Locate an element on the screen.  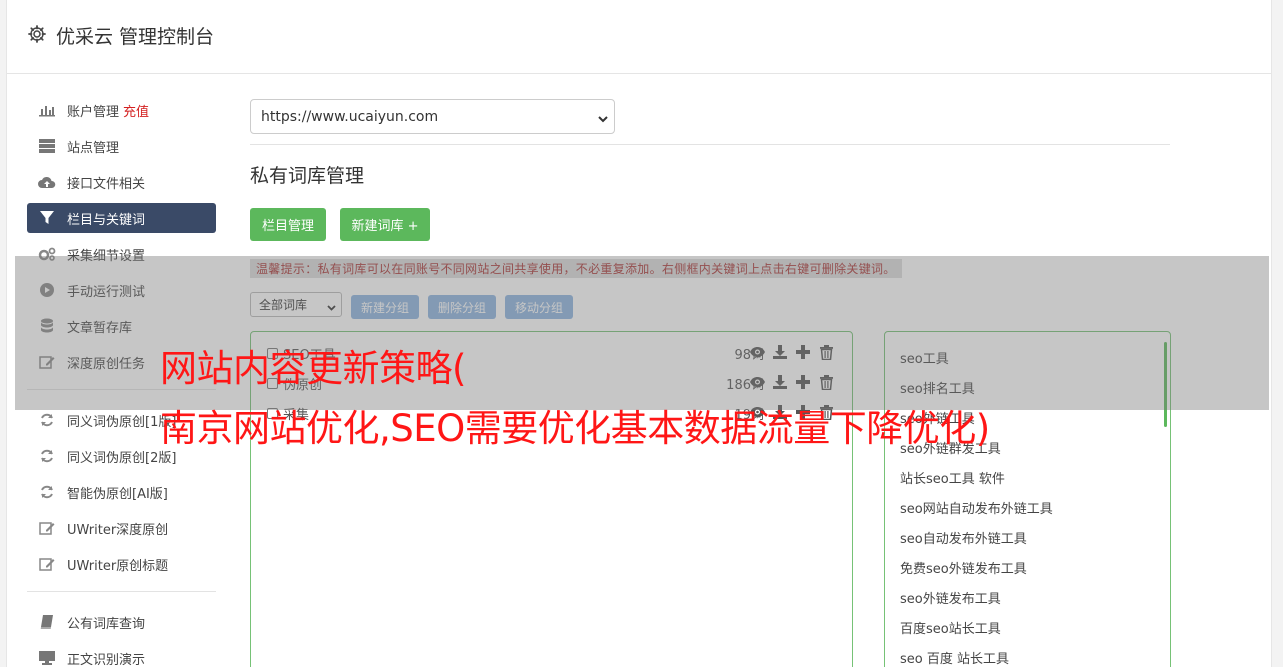
overlay-title-line1: 网站内容更新策略( is located at coordinates (313, 368).